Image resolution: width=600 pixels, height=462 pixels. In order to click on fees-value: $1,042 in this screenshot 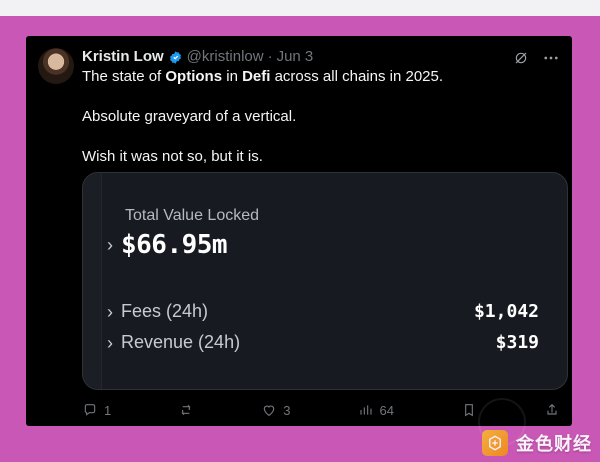, I will do `click(506, 311)`.